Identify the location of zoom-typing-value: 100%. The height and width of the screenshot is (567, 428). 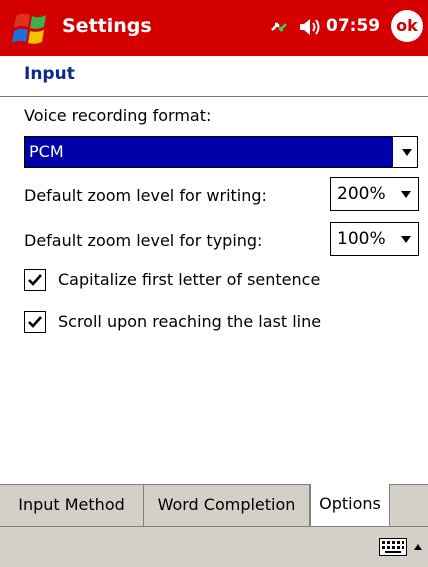
(361, 239).